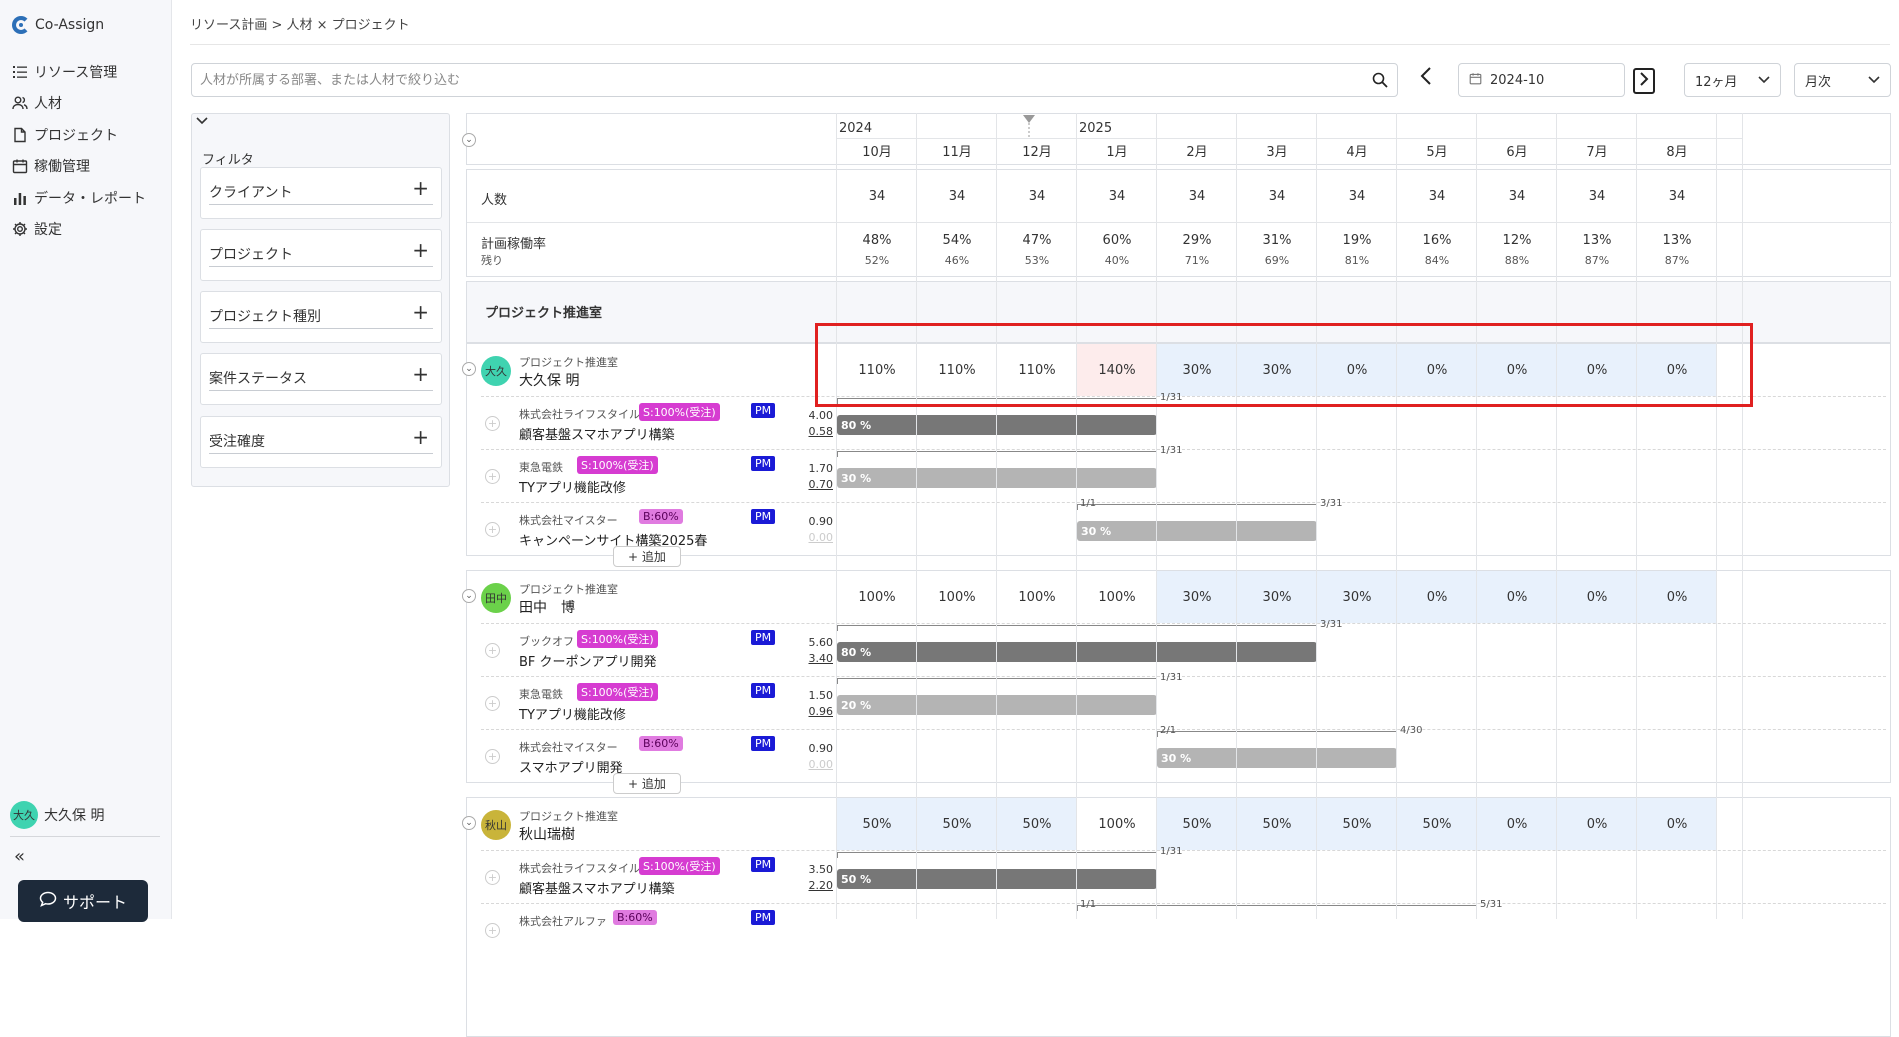  Describe the element at coordinates (997, 705) in the screenshot. I see `assignment-bar: 20 %` at that location.